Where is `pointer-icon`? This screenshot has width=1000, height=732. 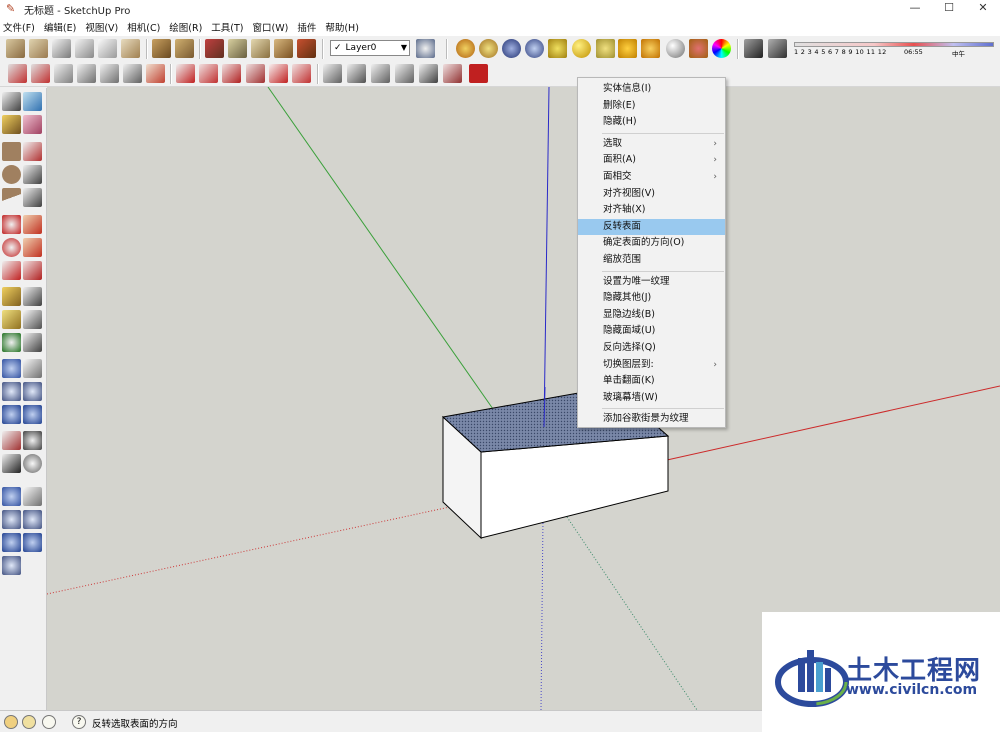
pointer-icon is located at coordinates (650, 48).